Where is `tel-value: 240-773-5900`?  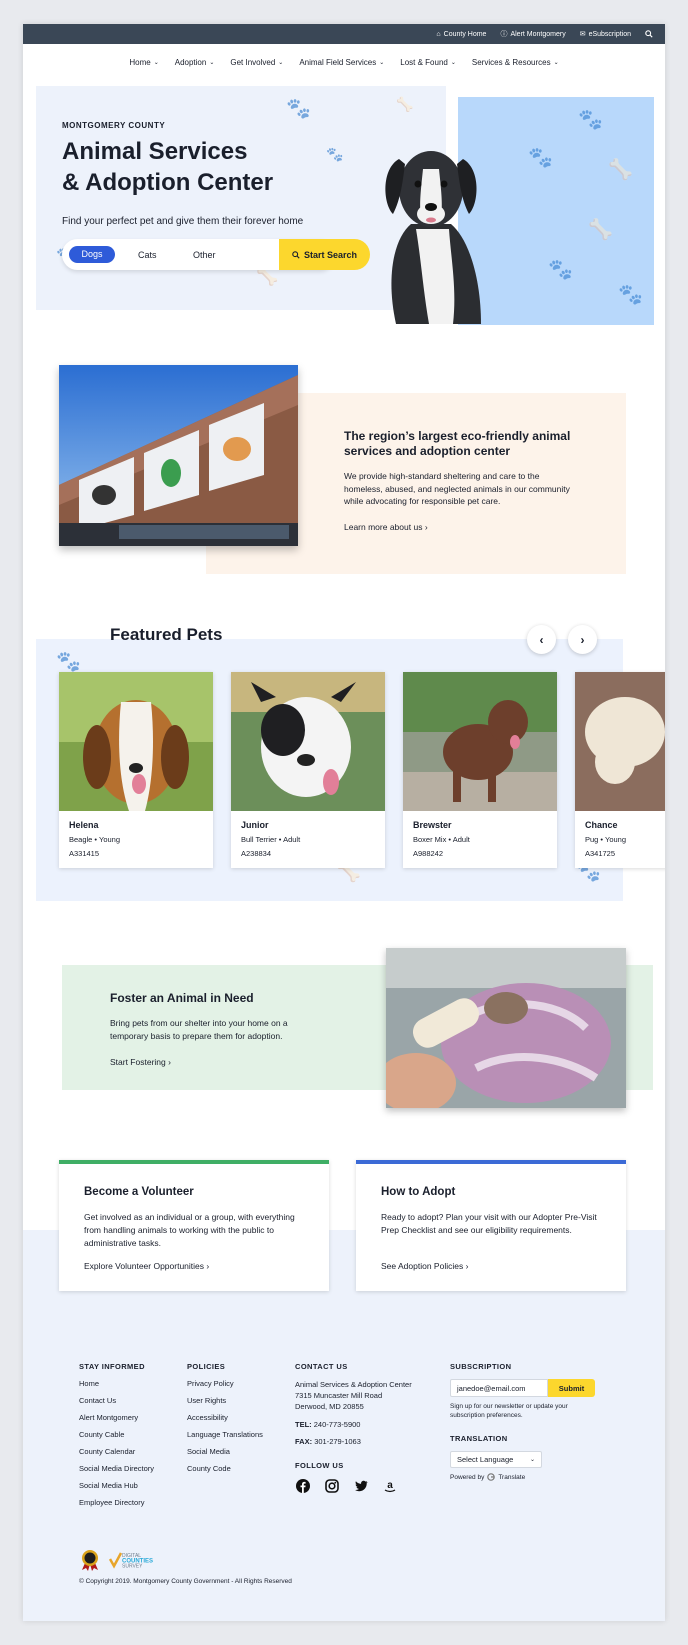
tel-value: 240-773-5900 is located at coordinates (337, 1424).